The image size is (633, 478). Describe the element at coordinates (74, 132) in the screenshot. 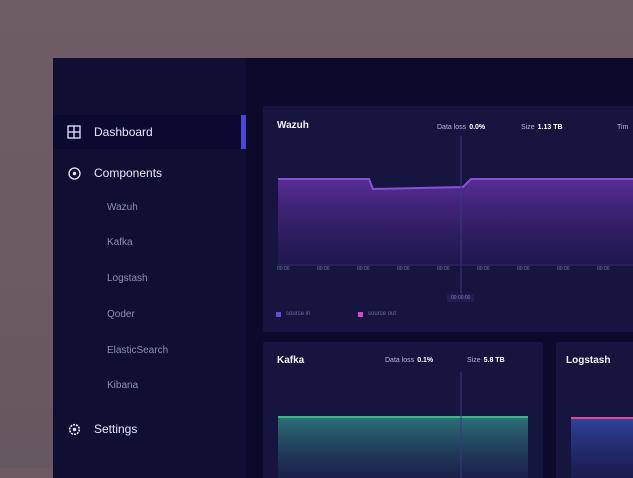

I see `dashboard-icon` at that location.